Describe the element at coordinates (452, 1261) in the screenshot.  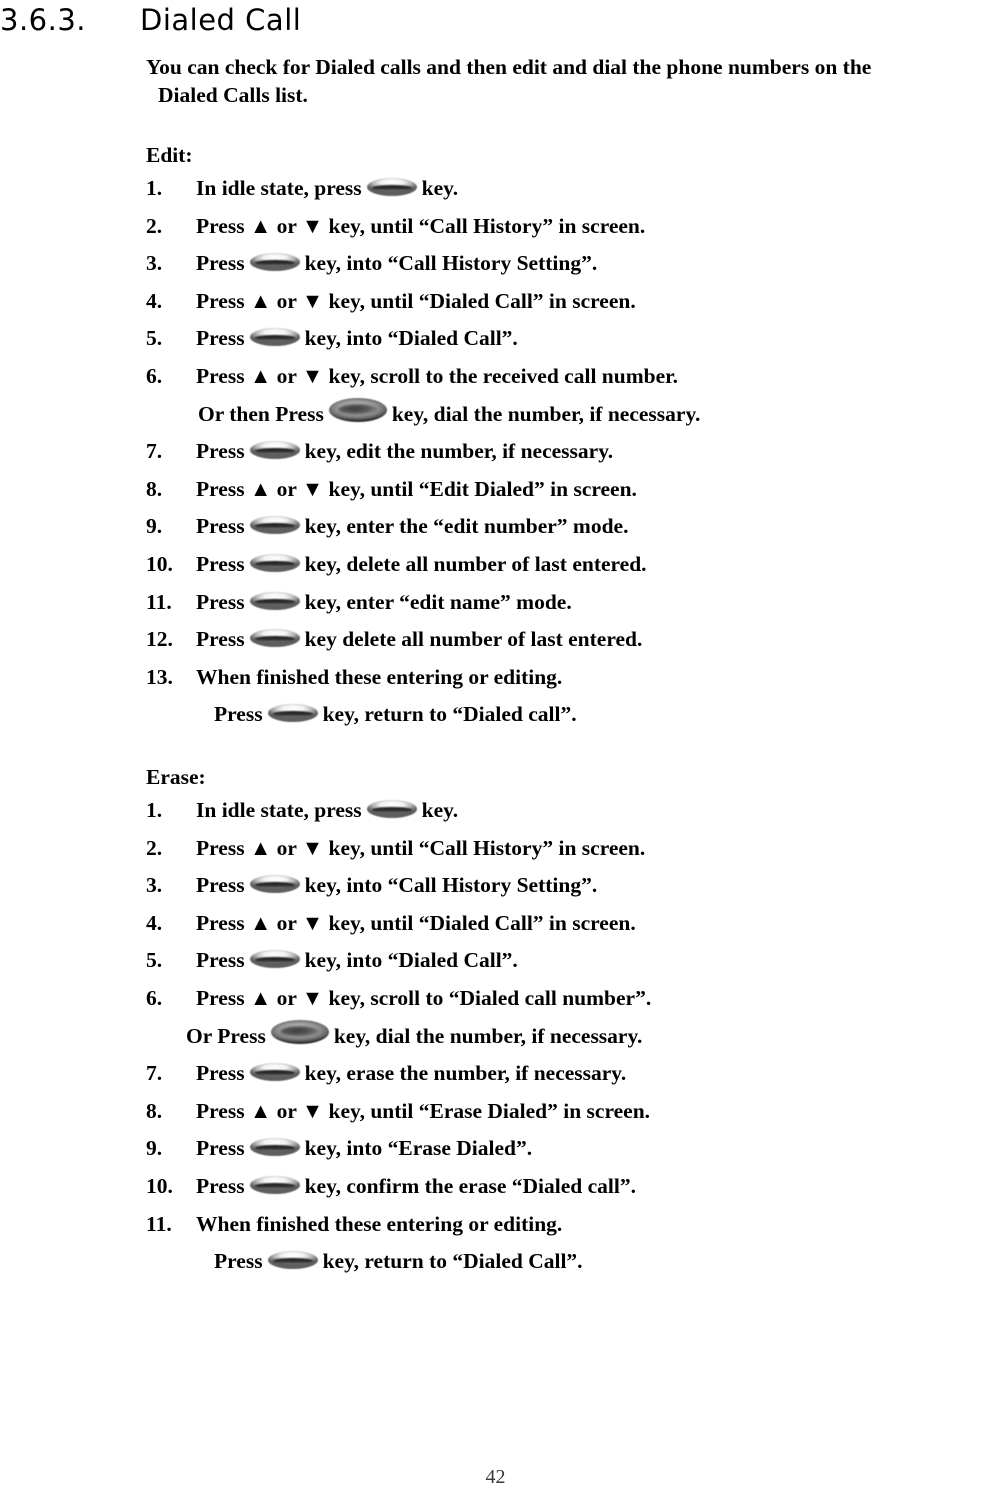
I see `step-text-after-icon: key, return to “Dialed Call”.` at that location.